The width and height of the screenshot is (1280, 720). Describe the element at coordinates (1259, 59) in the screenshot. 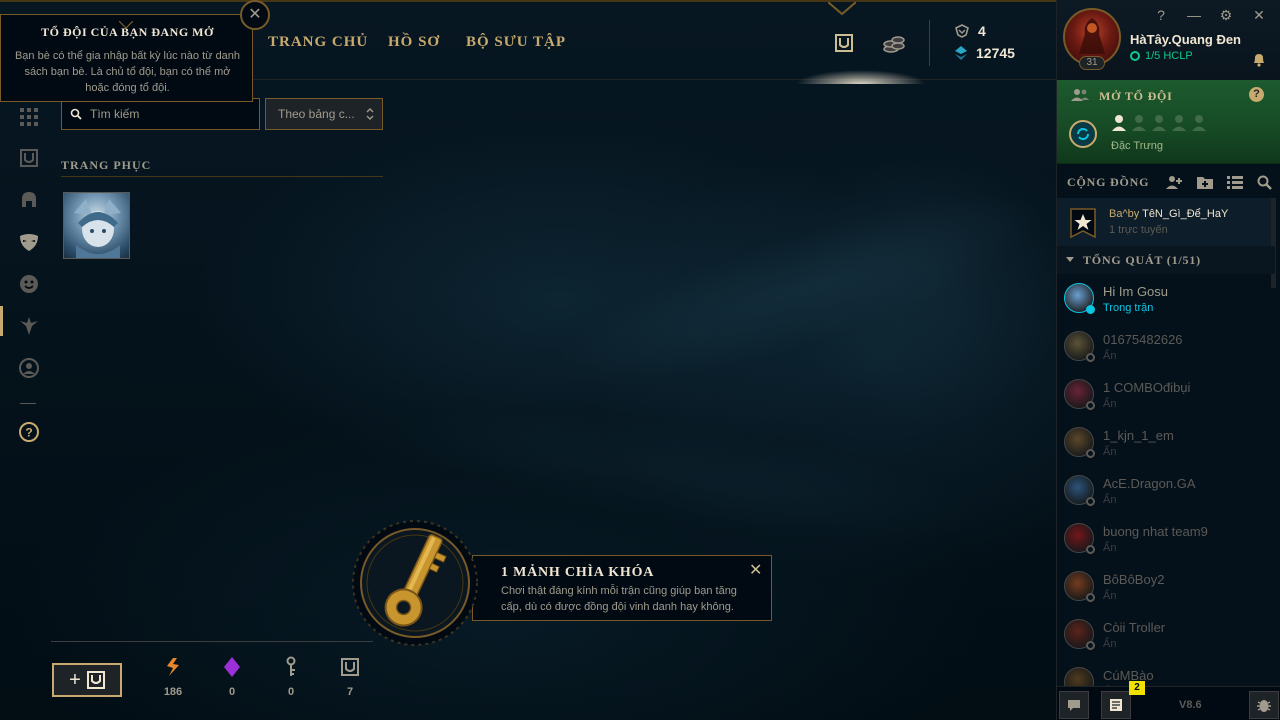

I see `notification-bell-icon` at that location.